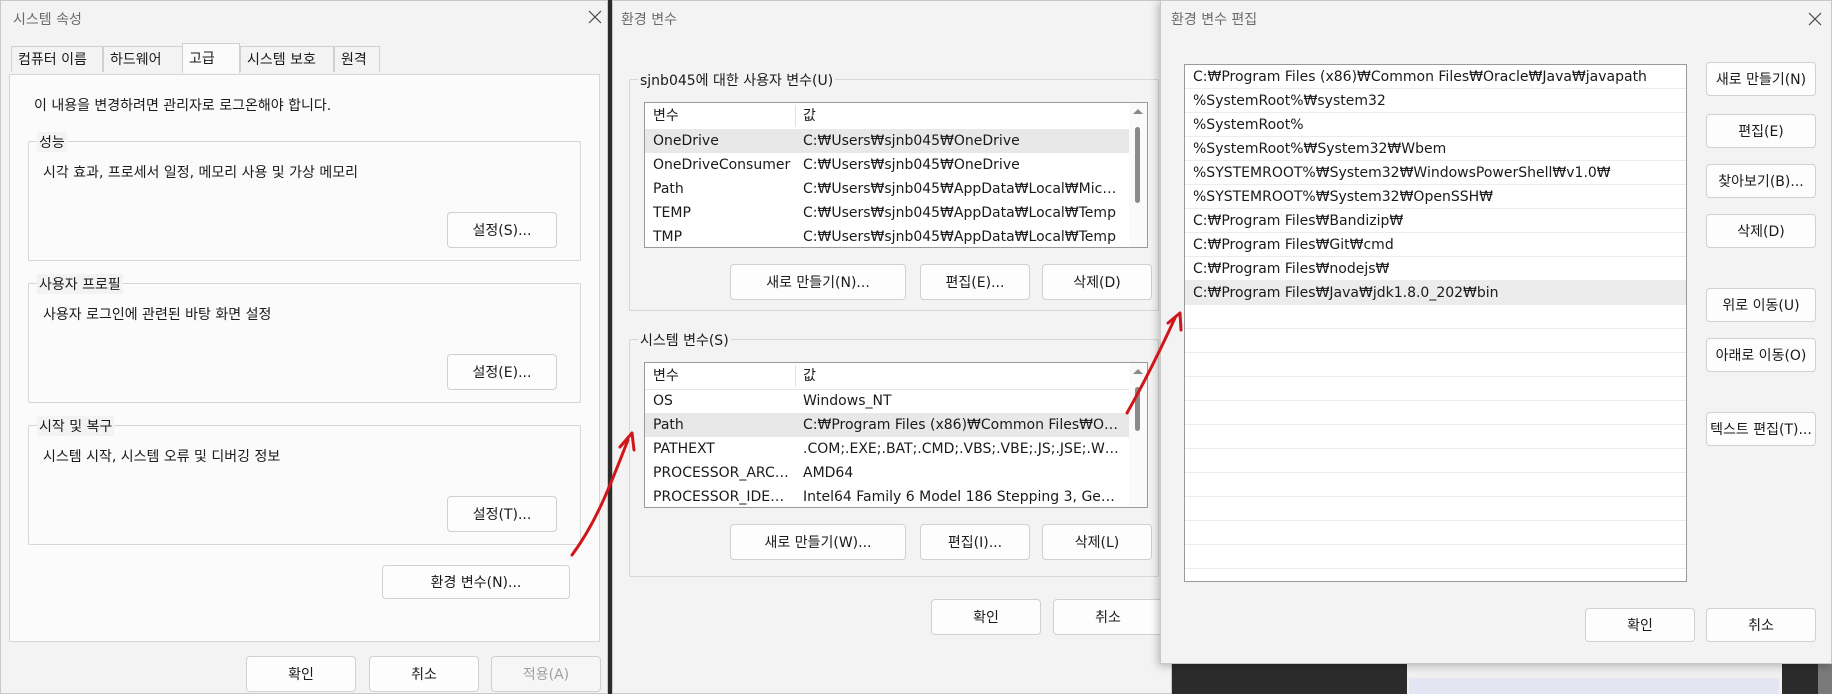  Describe the element at coordinates (1151, 365) in the screenshot. I see `arrow-to-edit-dialog` at that location.